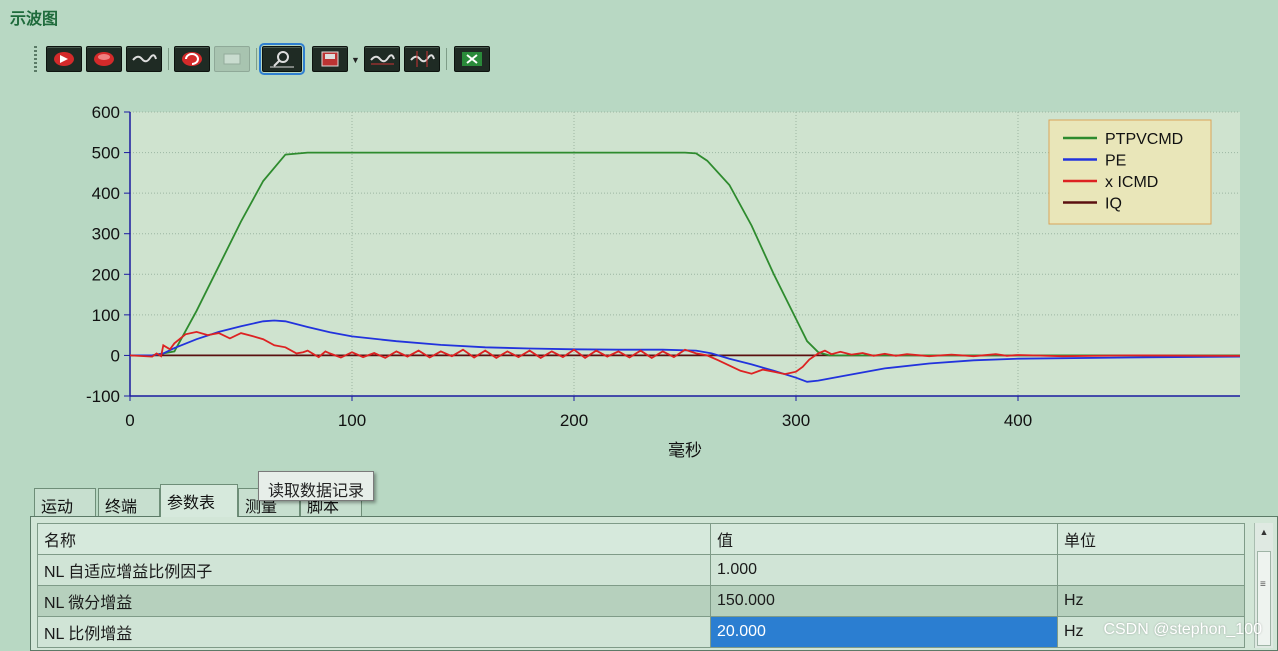 Image resolution: width=1278 pixels, height=651 pixels. Describe the element at coordinates (64, 59) in the screenshot. I see `record-play-icon` at that location.